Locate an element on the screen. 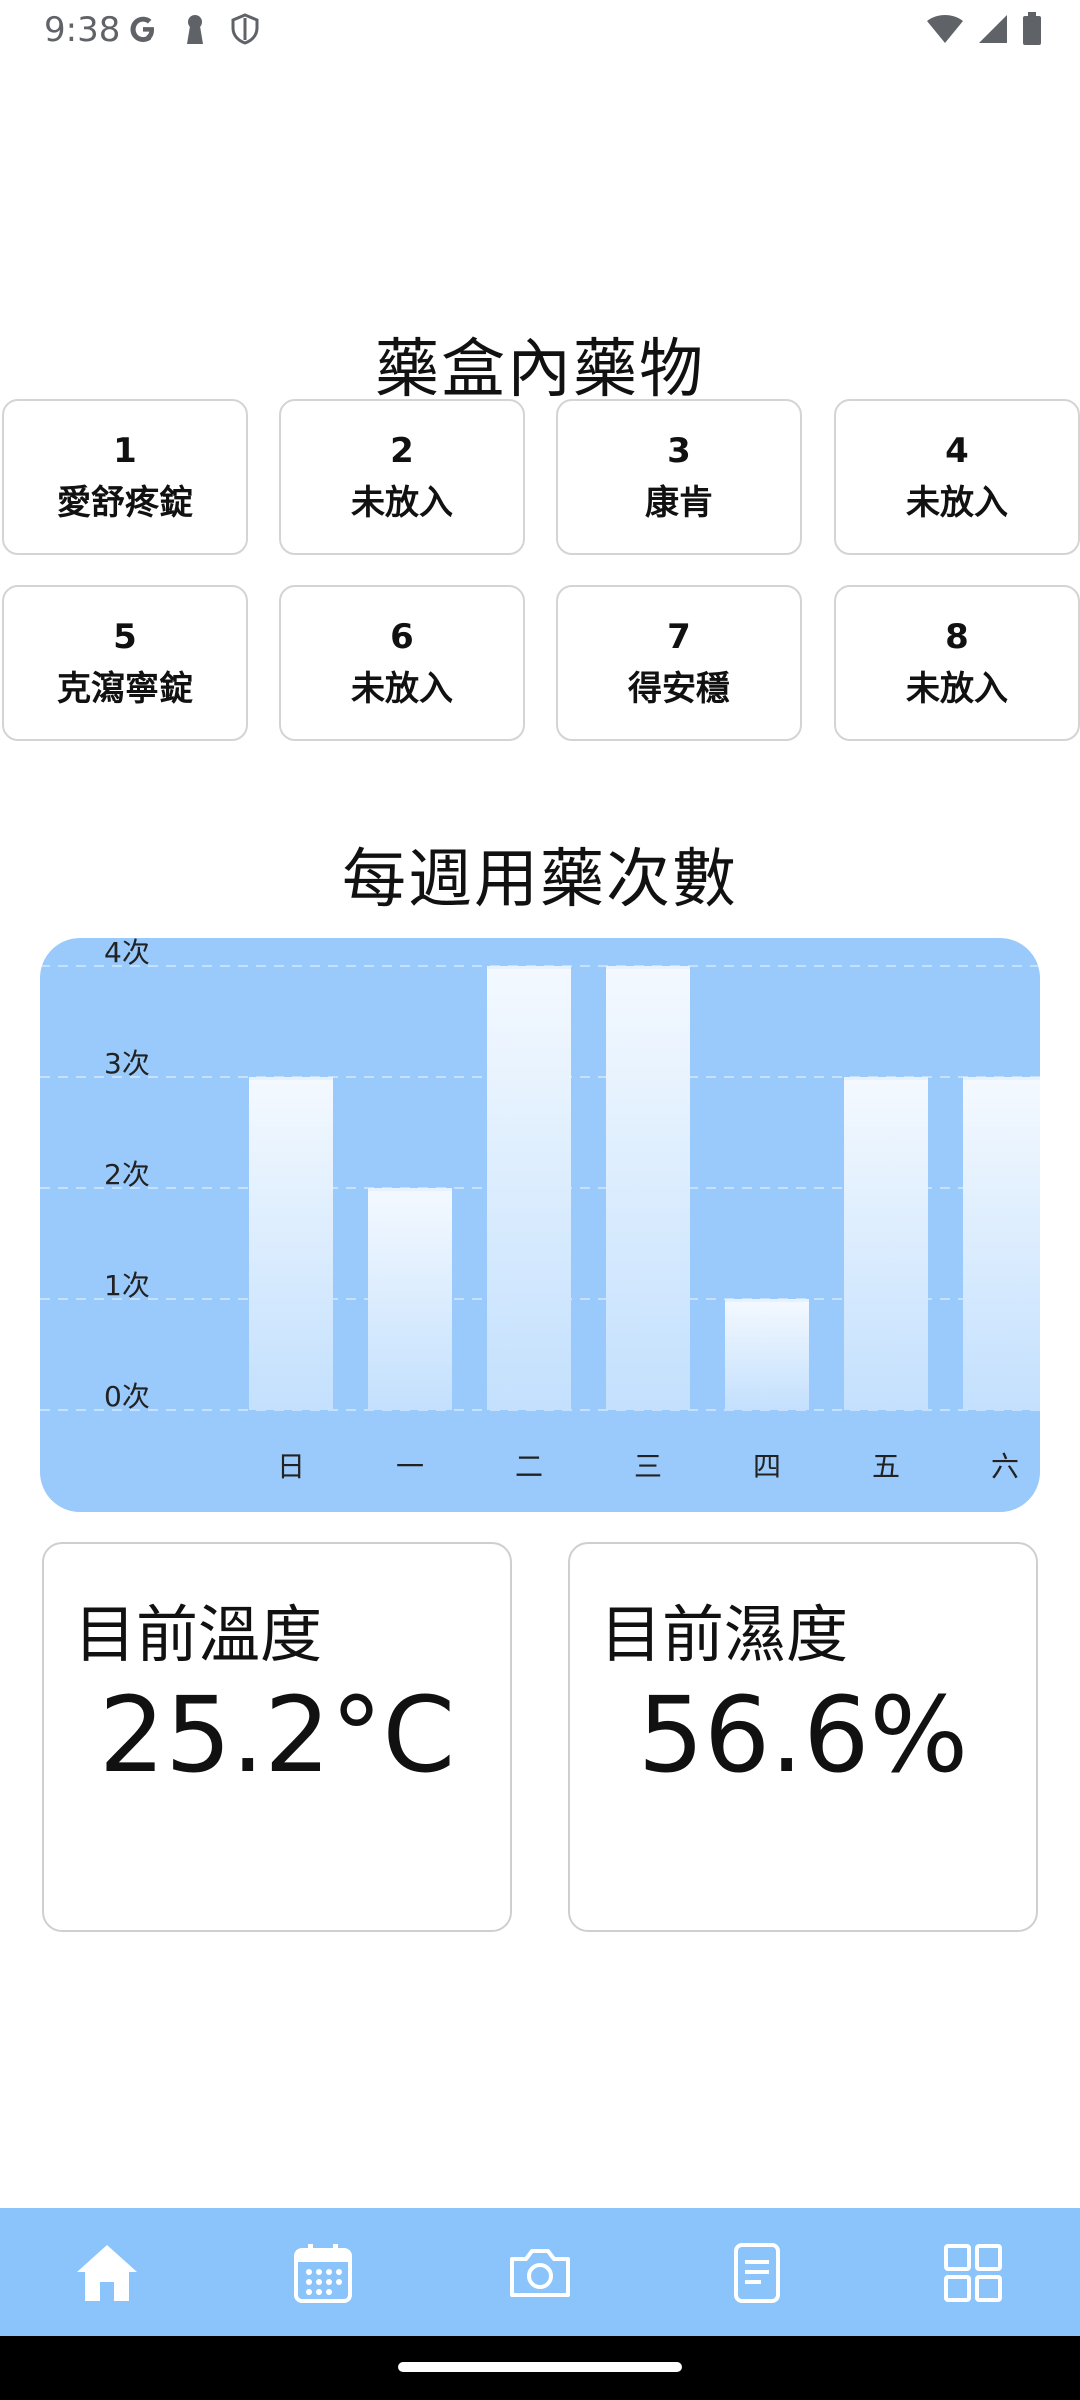  grid-icon is located at coordinates (973, 2273).